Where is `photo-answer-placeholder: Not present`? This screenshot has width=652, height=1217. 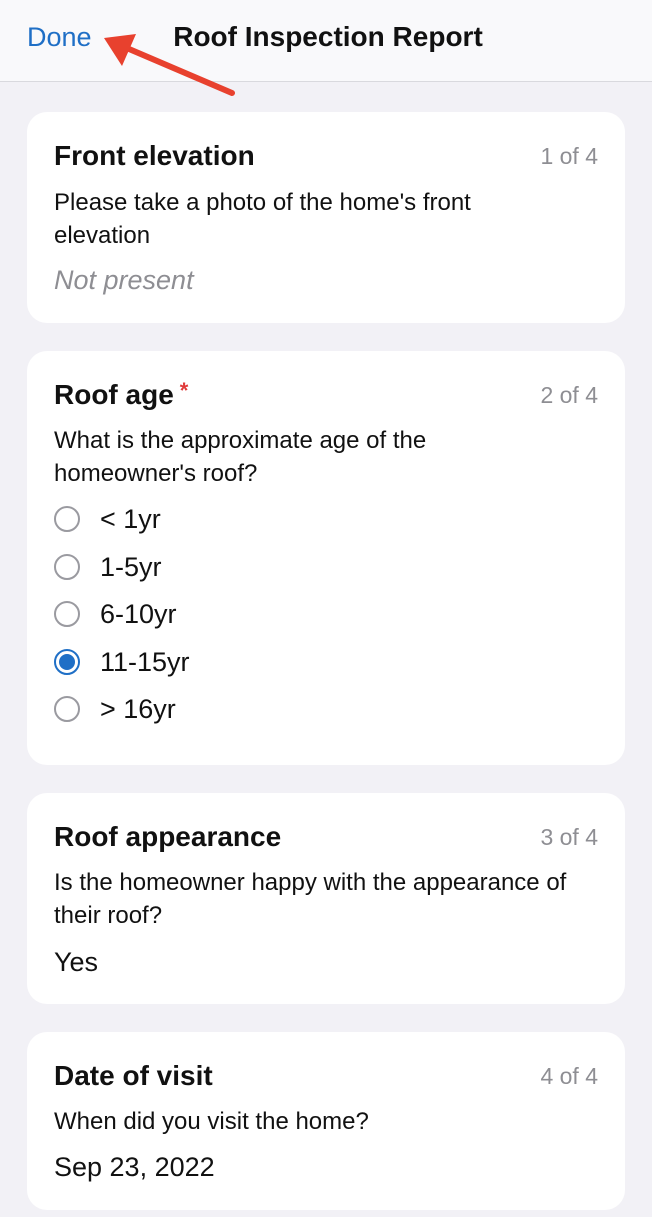 photo-answer-placeholder: Not present is located at coordinates (124, 280).